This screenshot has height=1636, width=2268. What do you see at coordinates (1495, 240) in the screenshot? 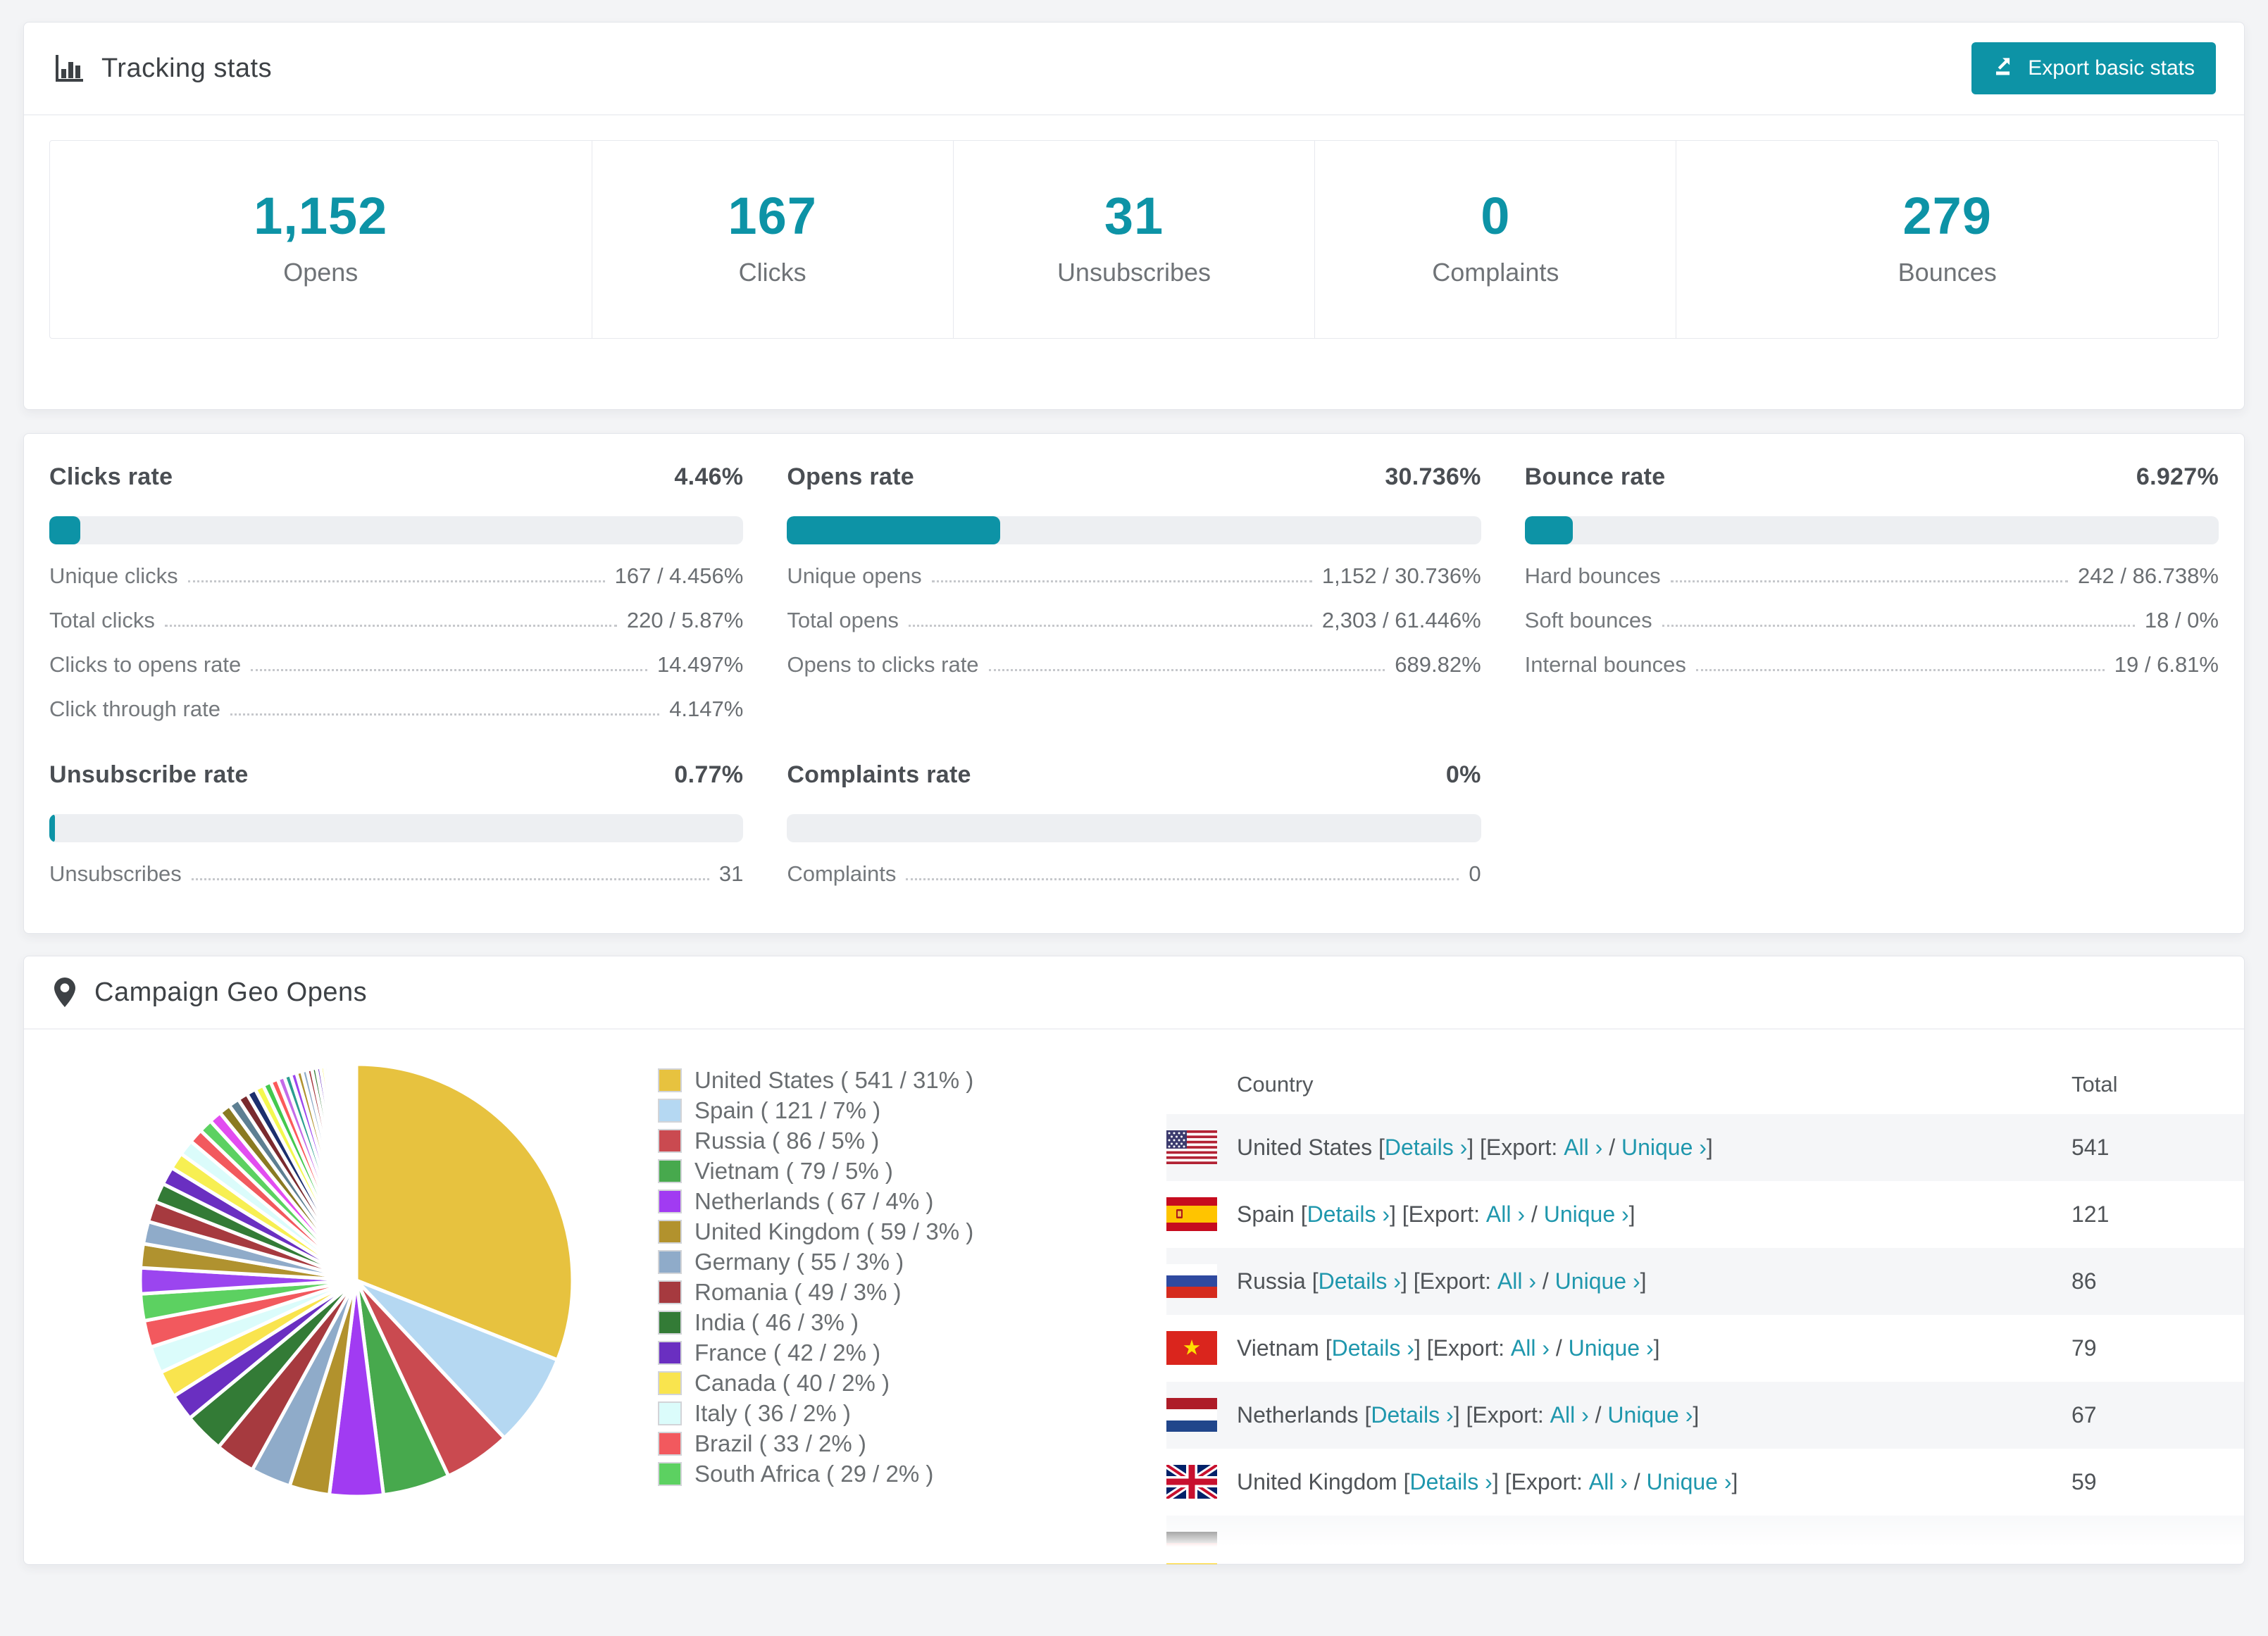
I see `summary-stat-complaints: 0 Complaints` at bounding box center [1495, 240].